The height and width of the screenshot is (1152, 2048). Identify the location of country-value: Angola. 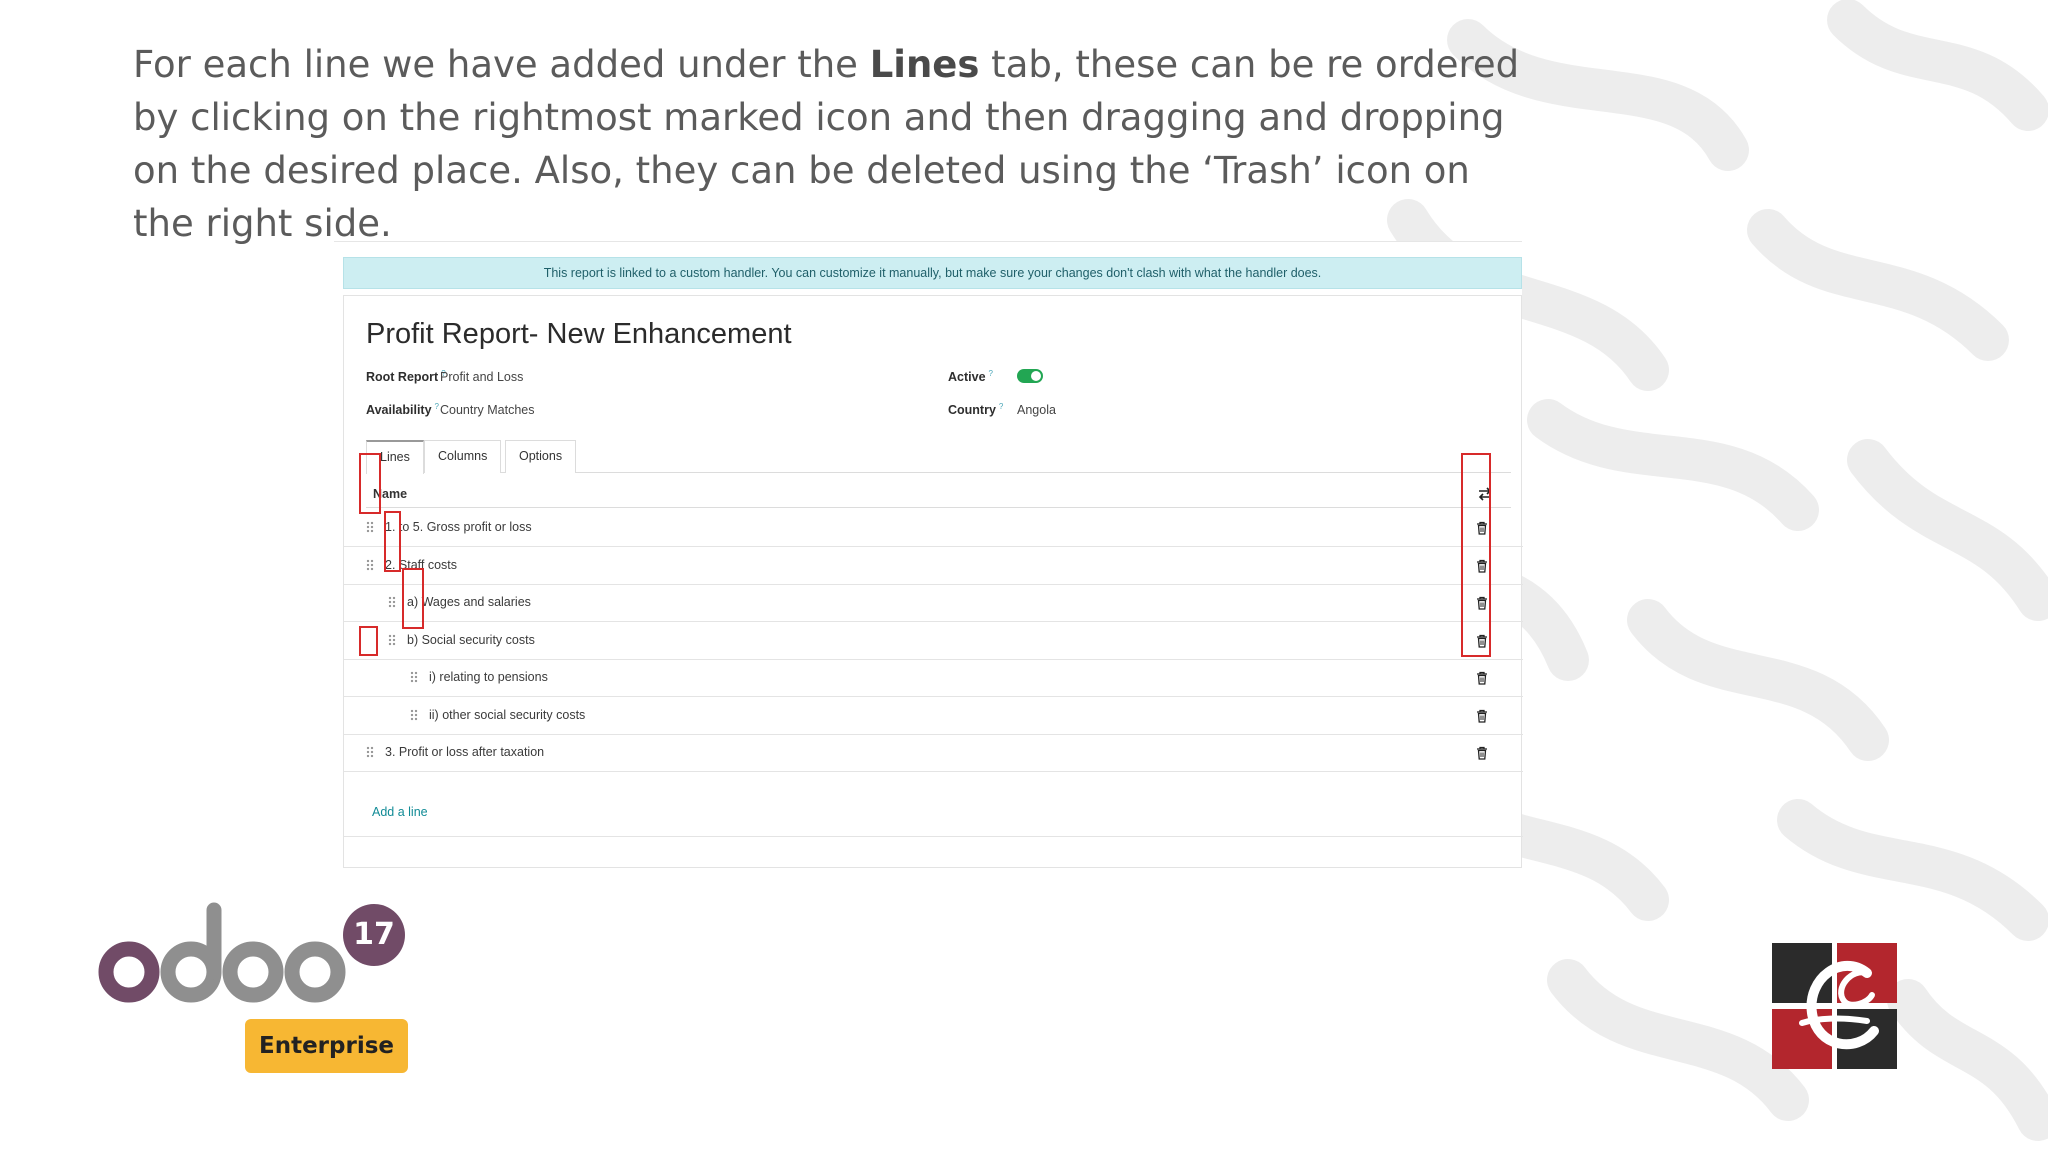
(1036, 410).